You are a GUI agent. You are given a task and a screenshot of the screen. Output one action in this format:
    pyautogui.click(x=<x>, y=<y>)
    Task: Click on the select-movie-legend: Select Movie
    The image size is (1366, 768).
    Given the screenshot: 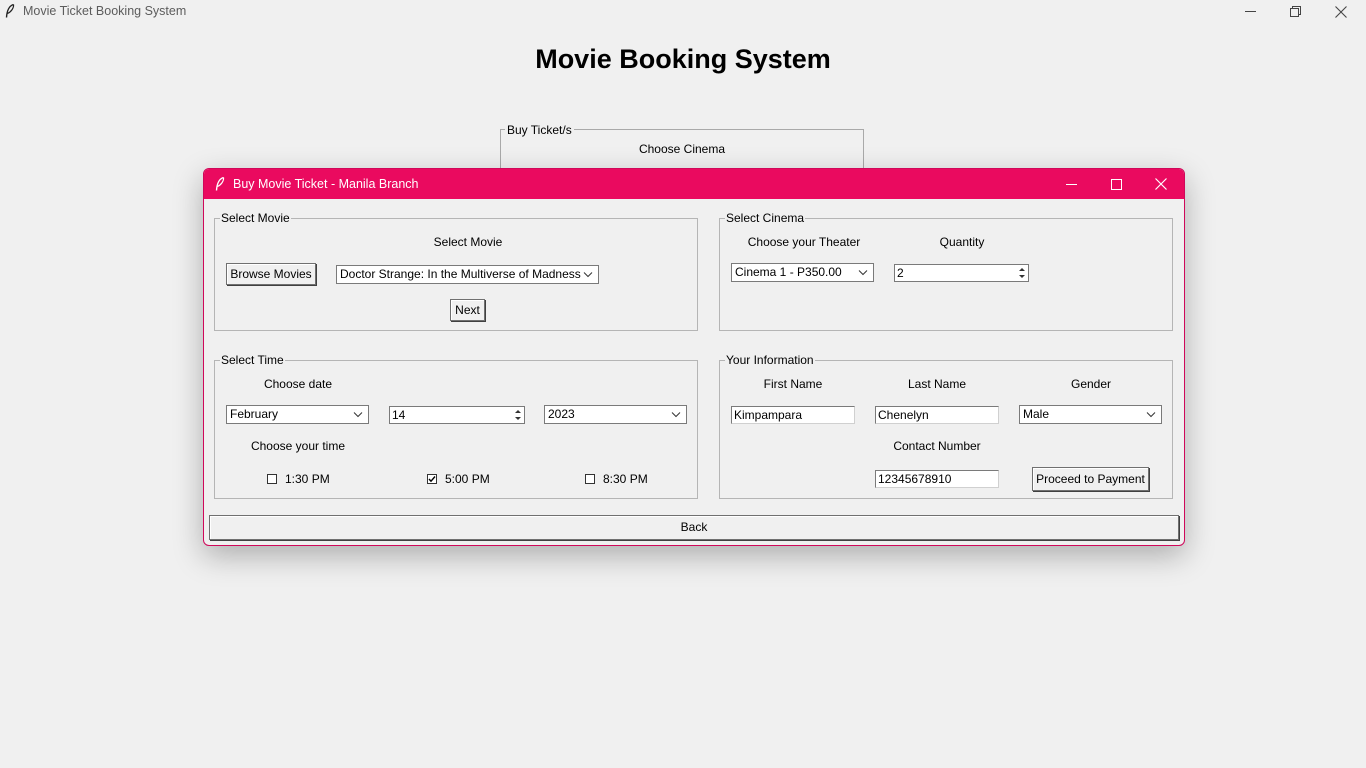 What is the action you would take?
    pyautogui.click(x=255, y=218)
    